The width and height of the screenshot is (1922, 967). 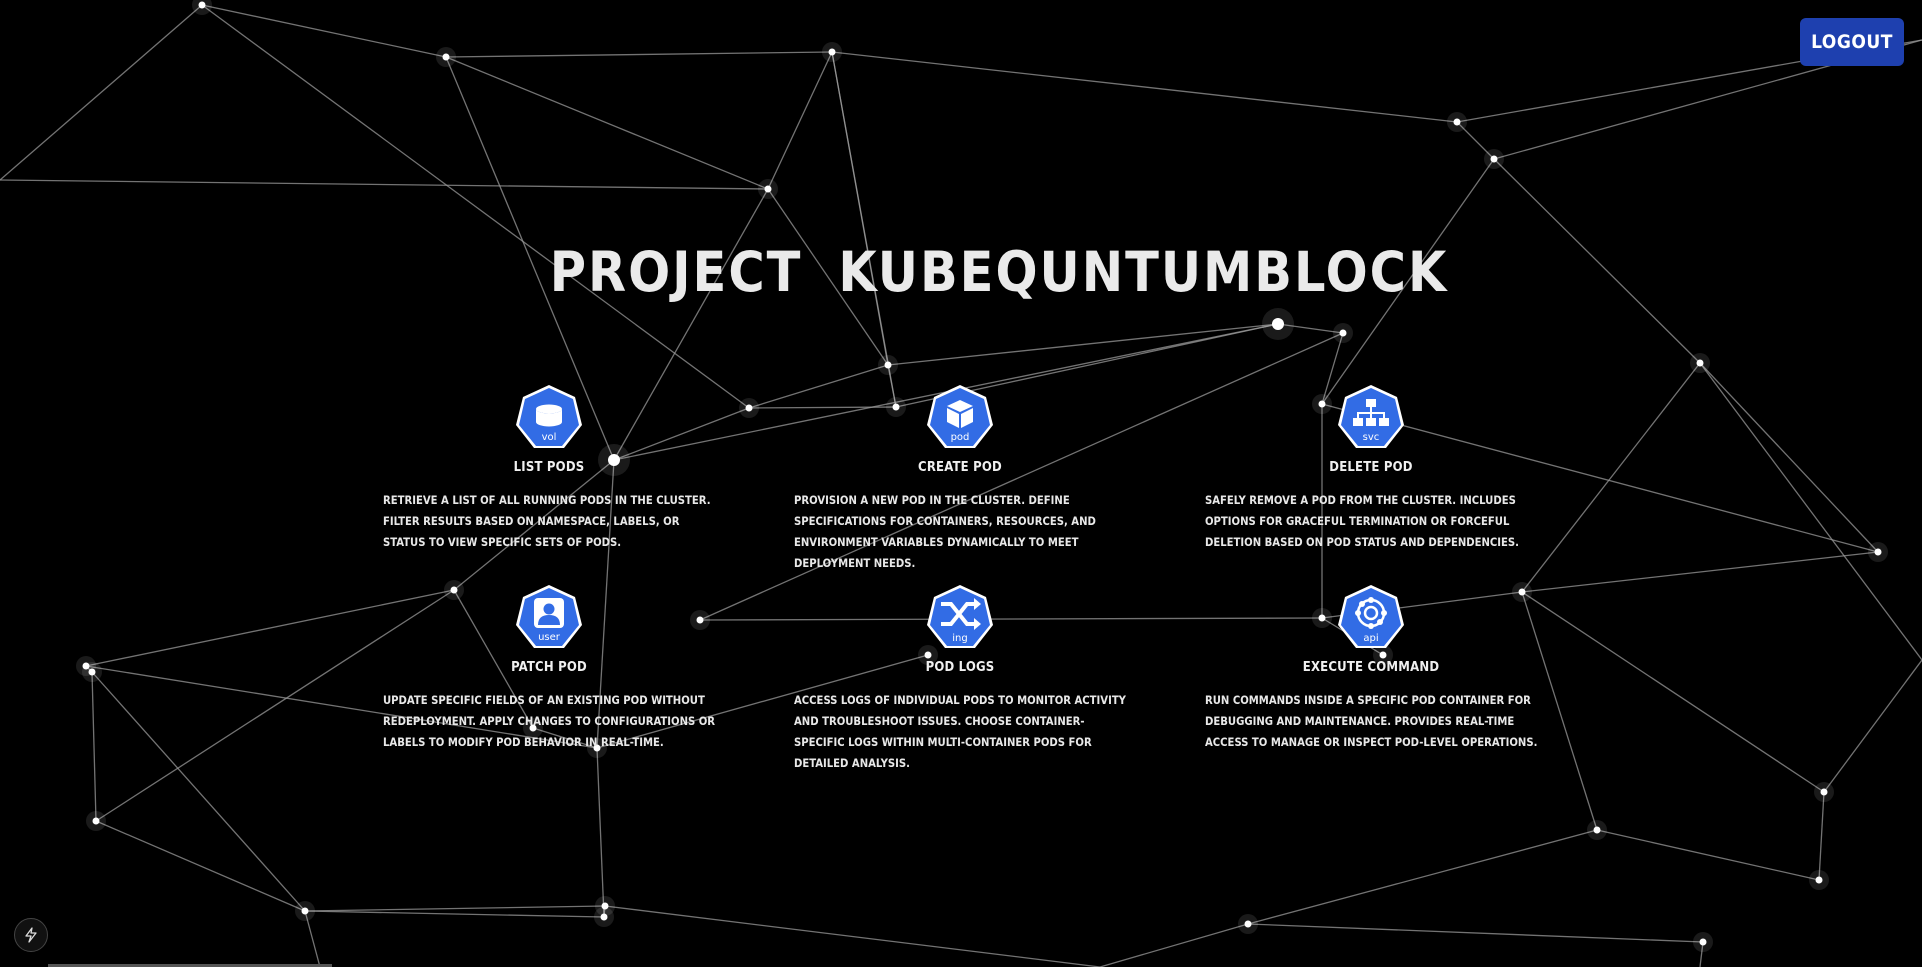 What do you see at coordinates (1371, 467) in the screenshot?
I see `card-title: DELETE POD` at bounding box center [1371, 467].